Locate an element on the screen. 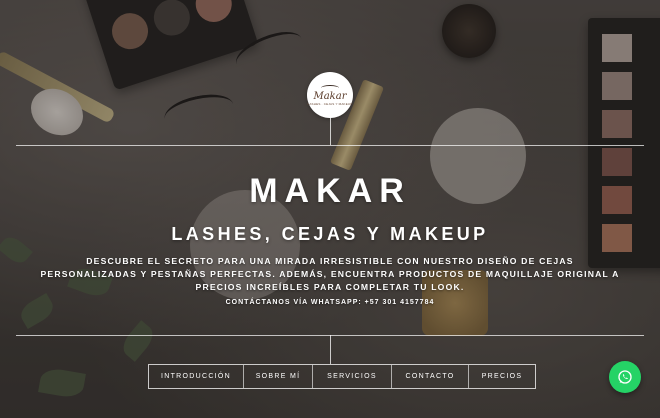 Image resolution: width=660 pixels, height=418 pixels. nav-item-introduccion: INTRODUCCIÓN is located at coordinates (196, 376).